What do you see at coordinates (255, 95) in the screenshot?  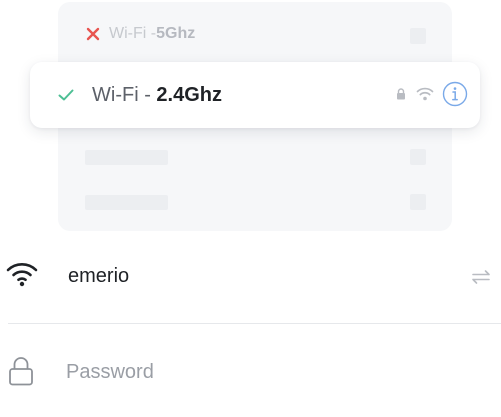 I see `network-item-selected: Wi-Fi - 2.4Ghz` at bounding box center [255, 95].